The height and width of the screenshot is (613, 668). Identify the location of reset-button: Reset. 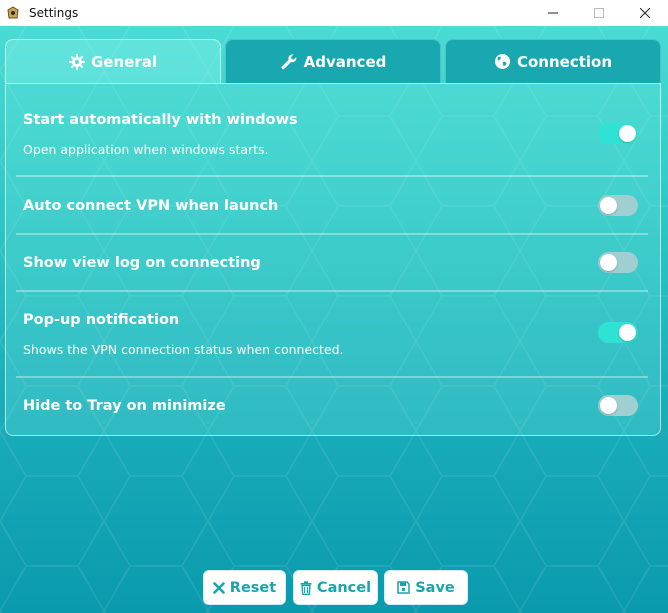
(244, 587).